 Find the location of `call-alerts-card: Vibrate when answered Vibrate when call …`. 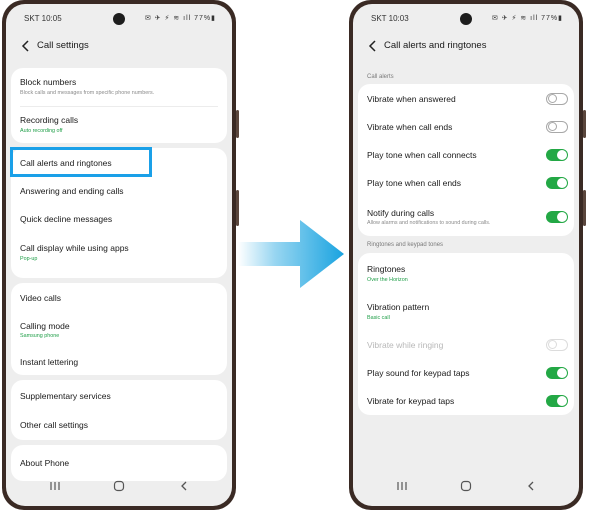

call-alerts-card: Vibrate when answered Vibrate when call … is located at coordinates (466, 160).